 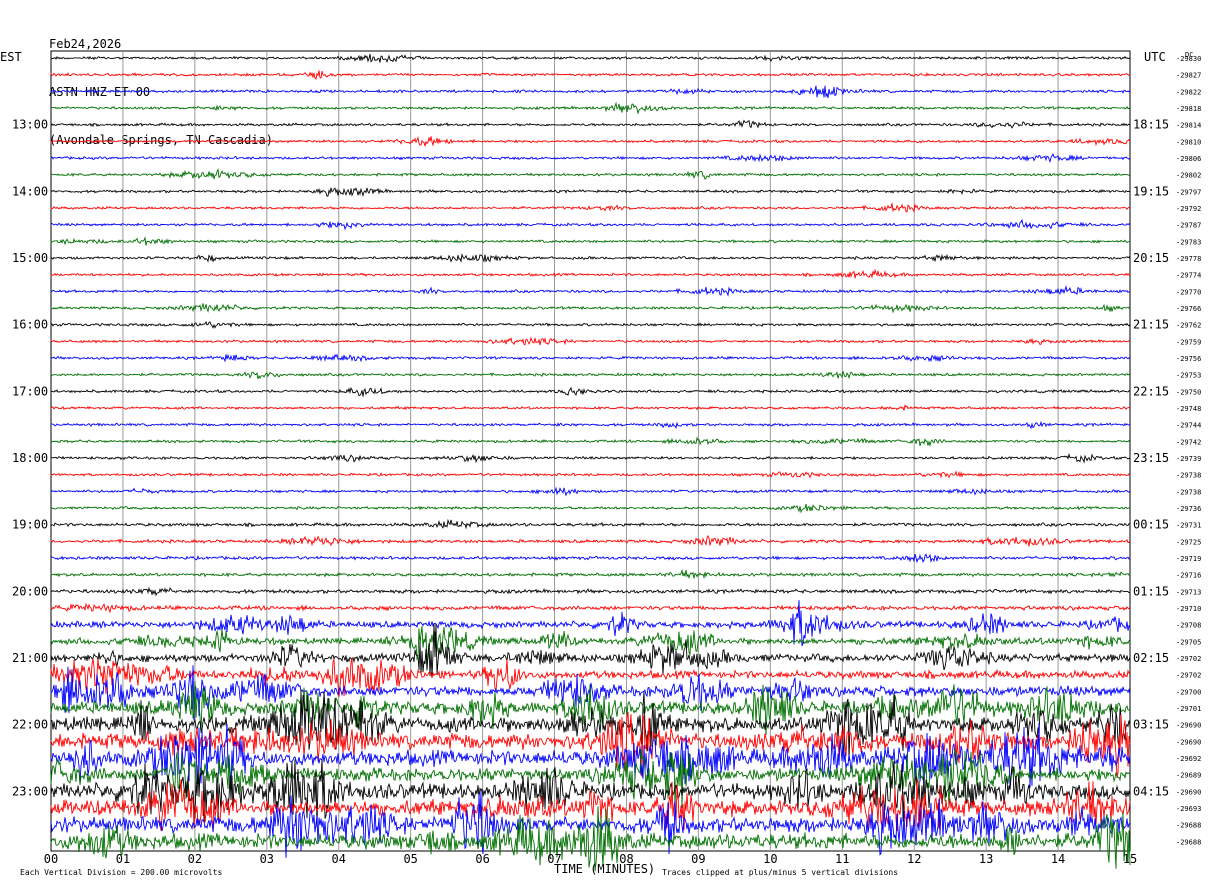 What do you see at coordinates (1188, 276) in the screenshot?
I see `dc-offset-13: -29774` at bounding box center [1188, 276].